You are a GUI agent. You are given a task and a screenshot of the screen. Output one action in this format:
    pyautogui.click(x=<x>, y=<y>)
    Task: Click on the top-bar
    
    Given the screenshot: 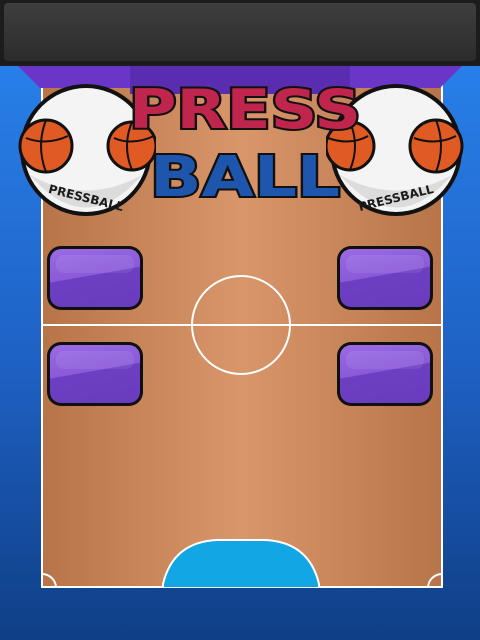 What is the action you would take?
    pyautogui.click(x=240, y=33)
    